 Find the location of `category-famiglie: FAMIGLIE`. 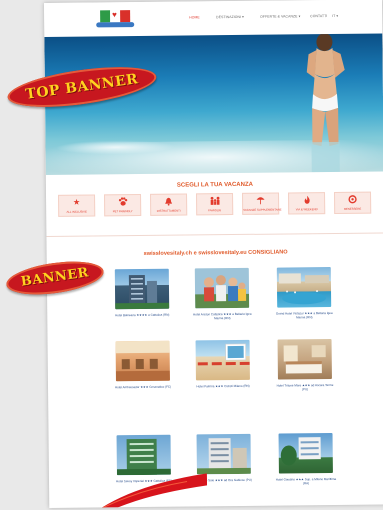

category-famiglie: FAMIGLIE is located at coordinates (215, 204).